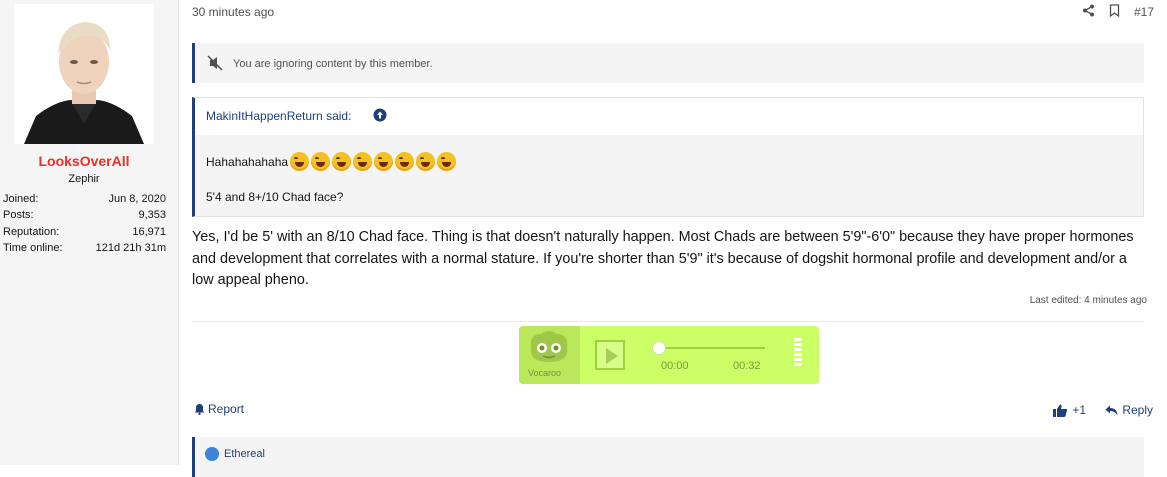 Image resolution: width=1167 pixels, height=477 pixels. I want to click on avatar, so click(84, 74).